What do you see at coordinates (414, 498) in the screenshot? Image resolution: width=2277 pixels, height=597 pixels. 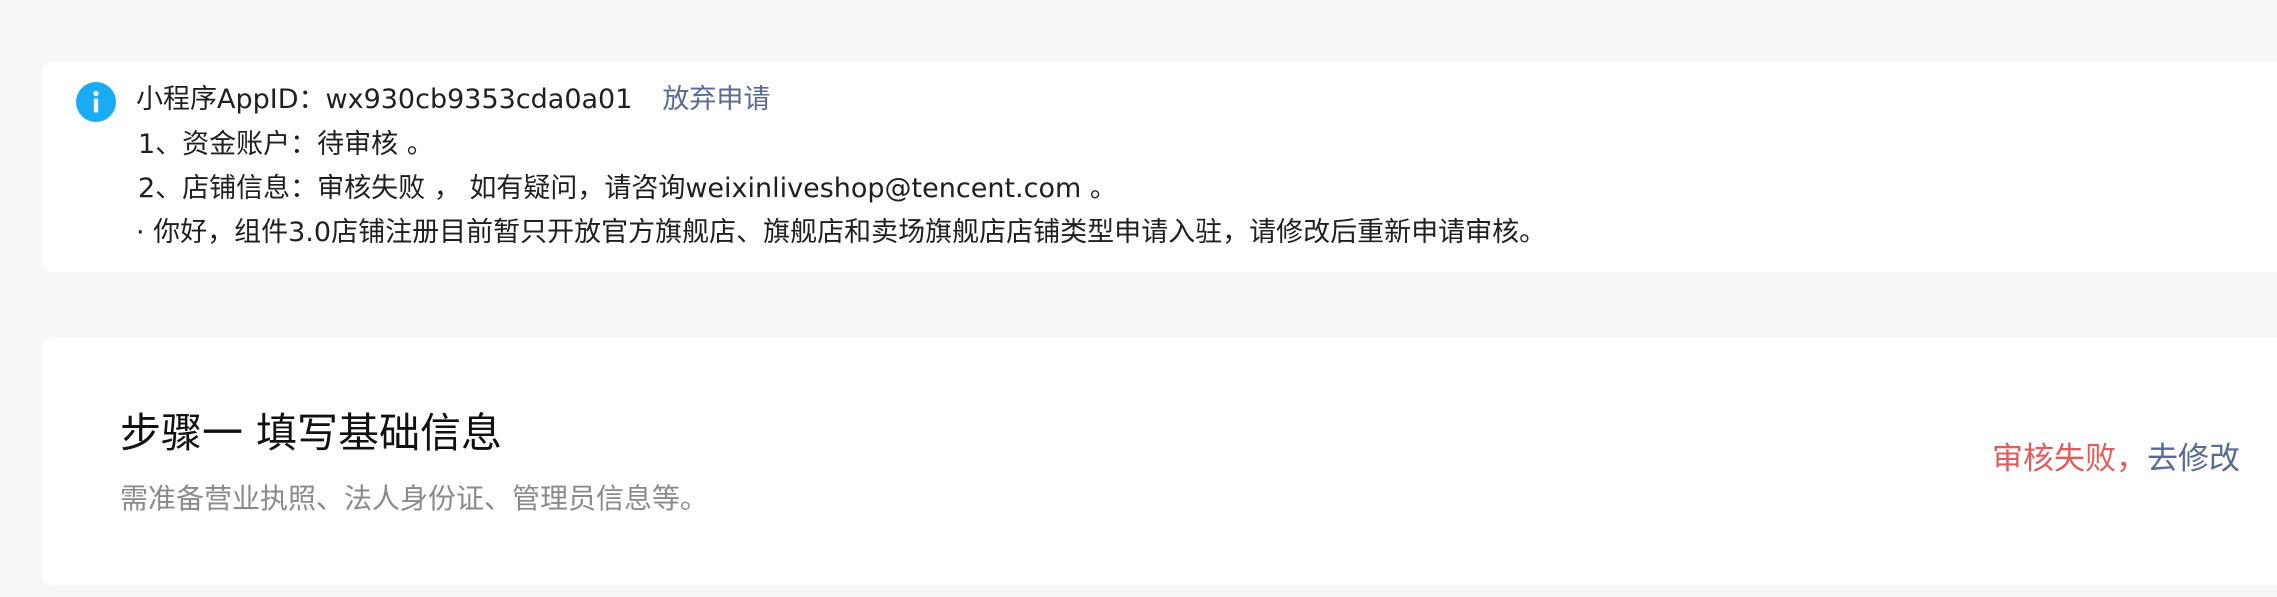 I see `step-description: 需准备营业执照、法人身份证、管理员信息等。` at bounding box center [414, 498].